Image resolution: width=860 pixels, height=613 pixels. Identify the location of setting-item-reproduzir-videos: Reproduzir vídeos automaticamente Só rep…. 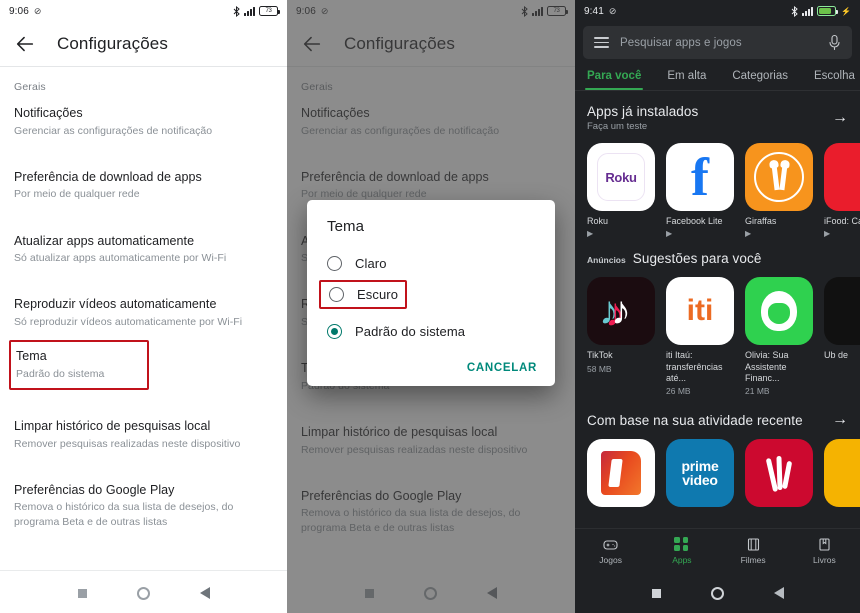
(143, 308).